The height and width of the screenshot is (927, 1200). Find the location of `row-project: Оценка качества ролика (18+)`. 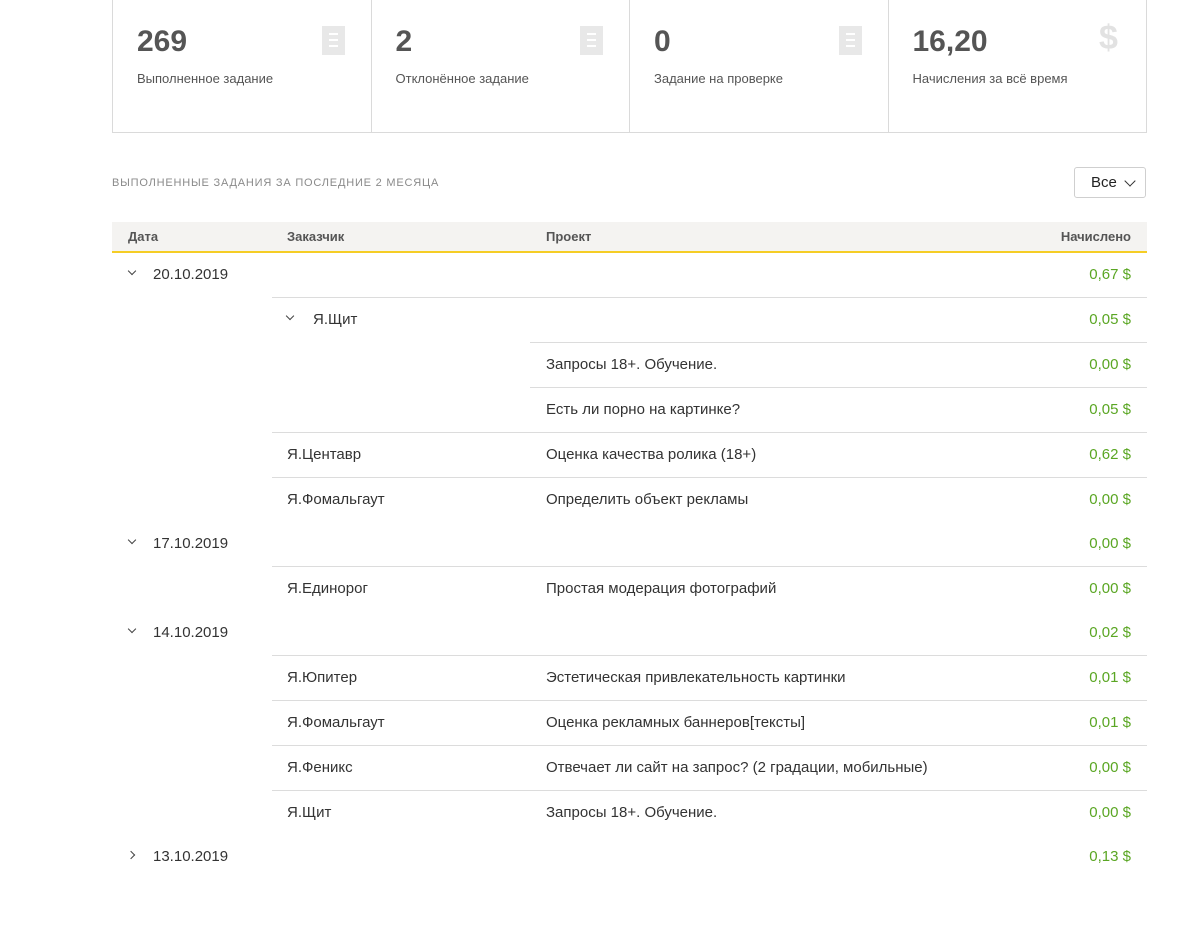

row-project: Оценка качества ролика (18+) is located at coordinates (651, 454).